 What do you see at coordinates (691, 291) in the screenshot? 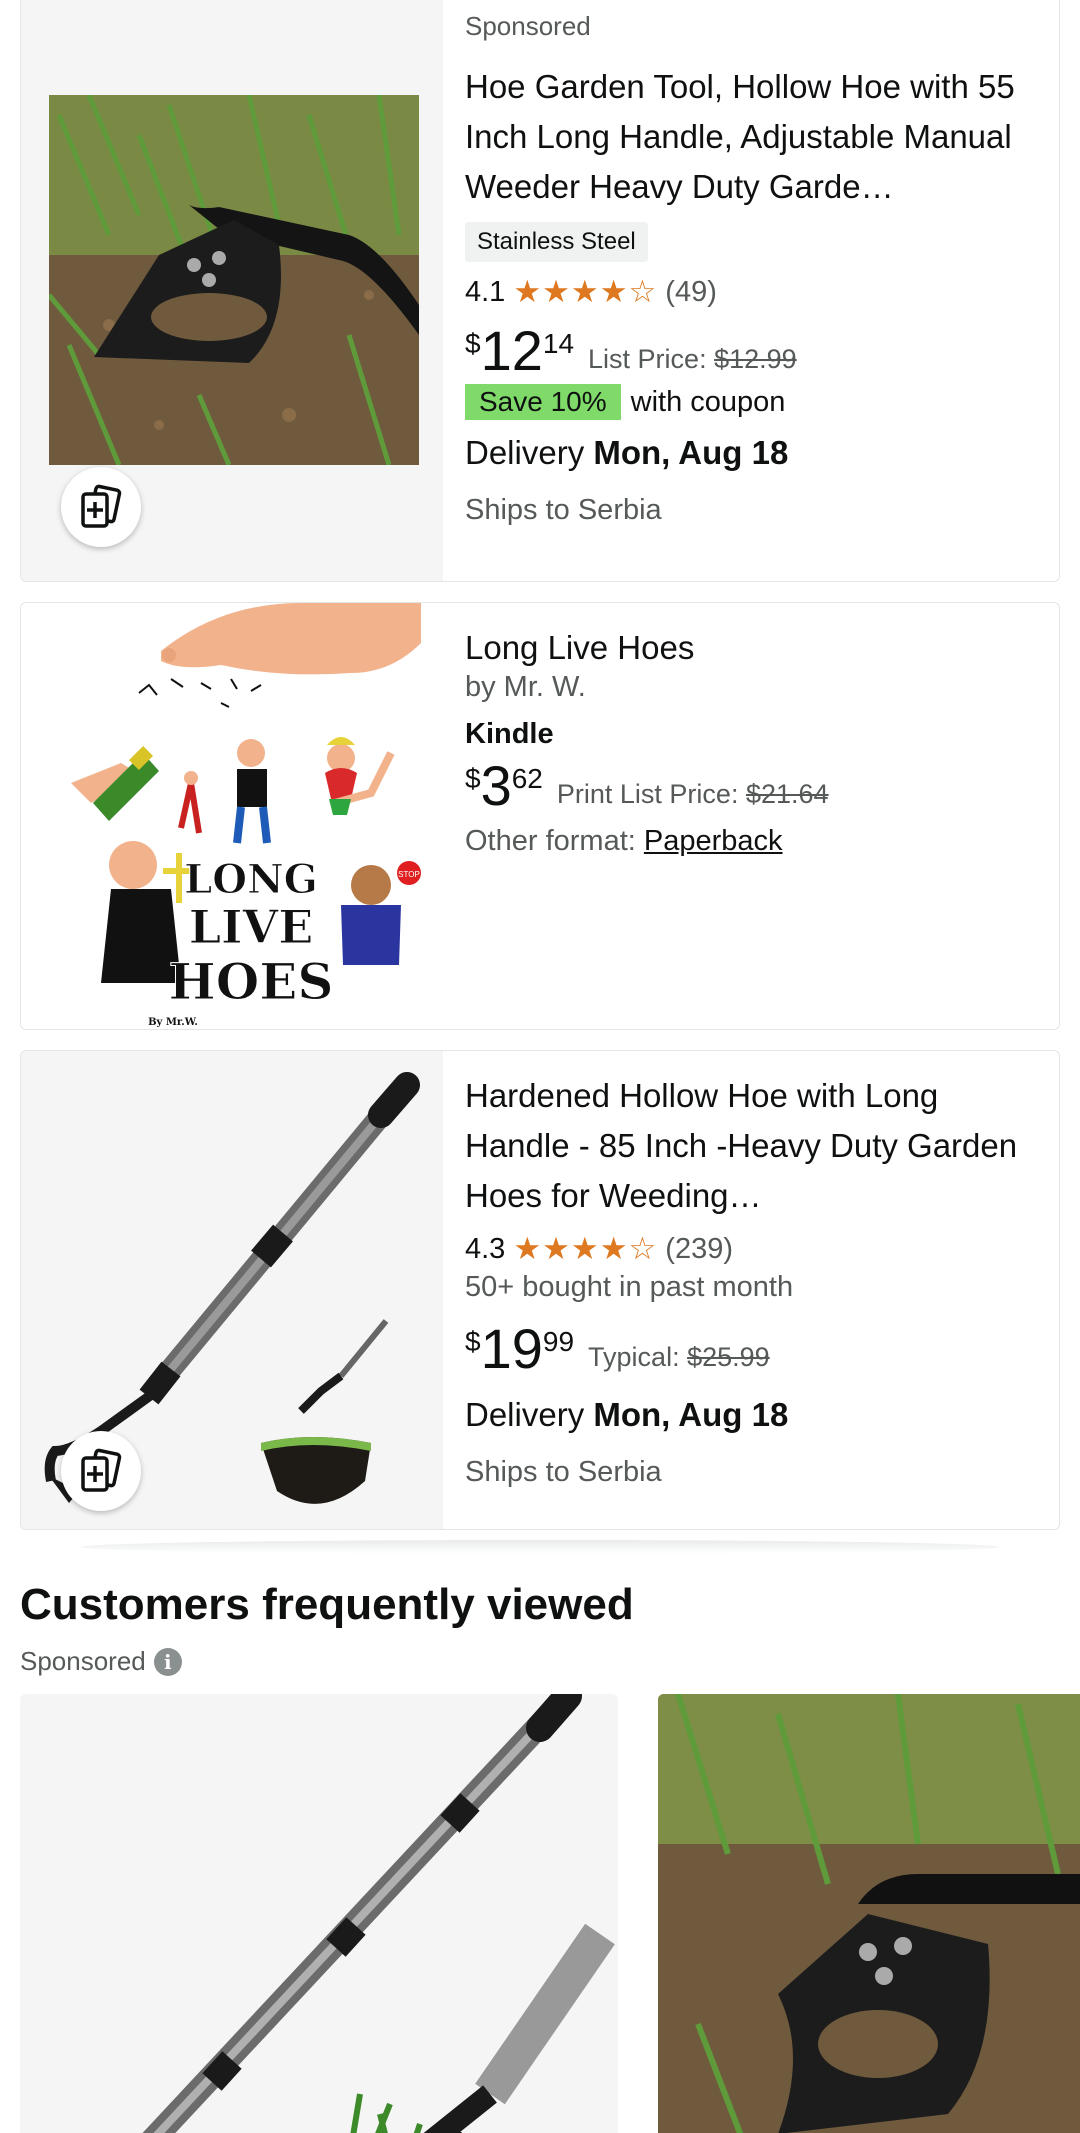
I see `rating-count: (49)` at bounding box center [691, 291].